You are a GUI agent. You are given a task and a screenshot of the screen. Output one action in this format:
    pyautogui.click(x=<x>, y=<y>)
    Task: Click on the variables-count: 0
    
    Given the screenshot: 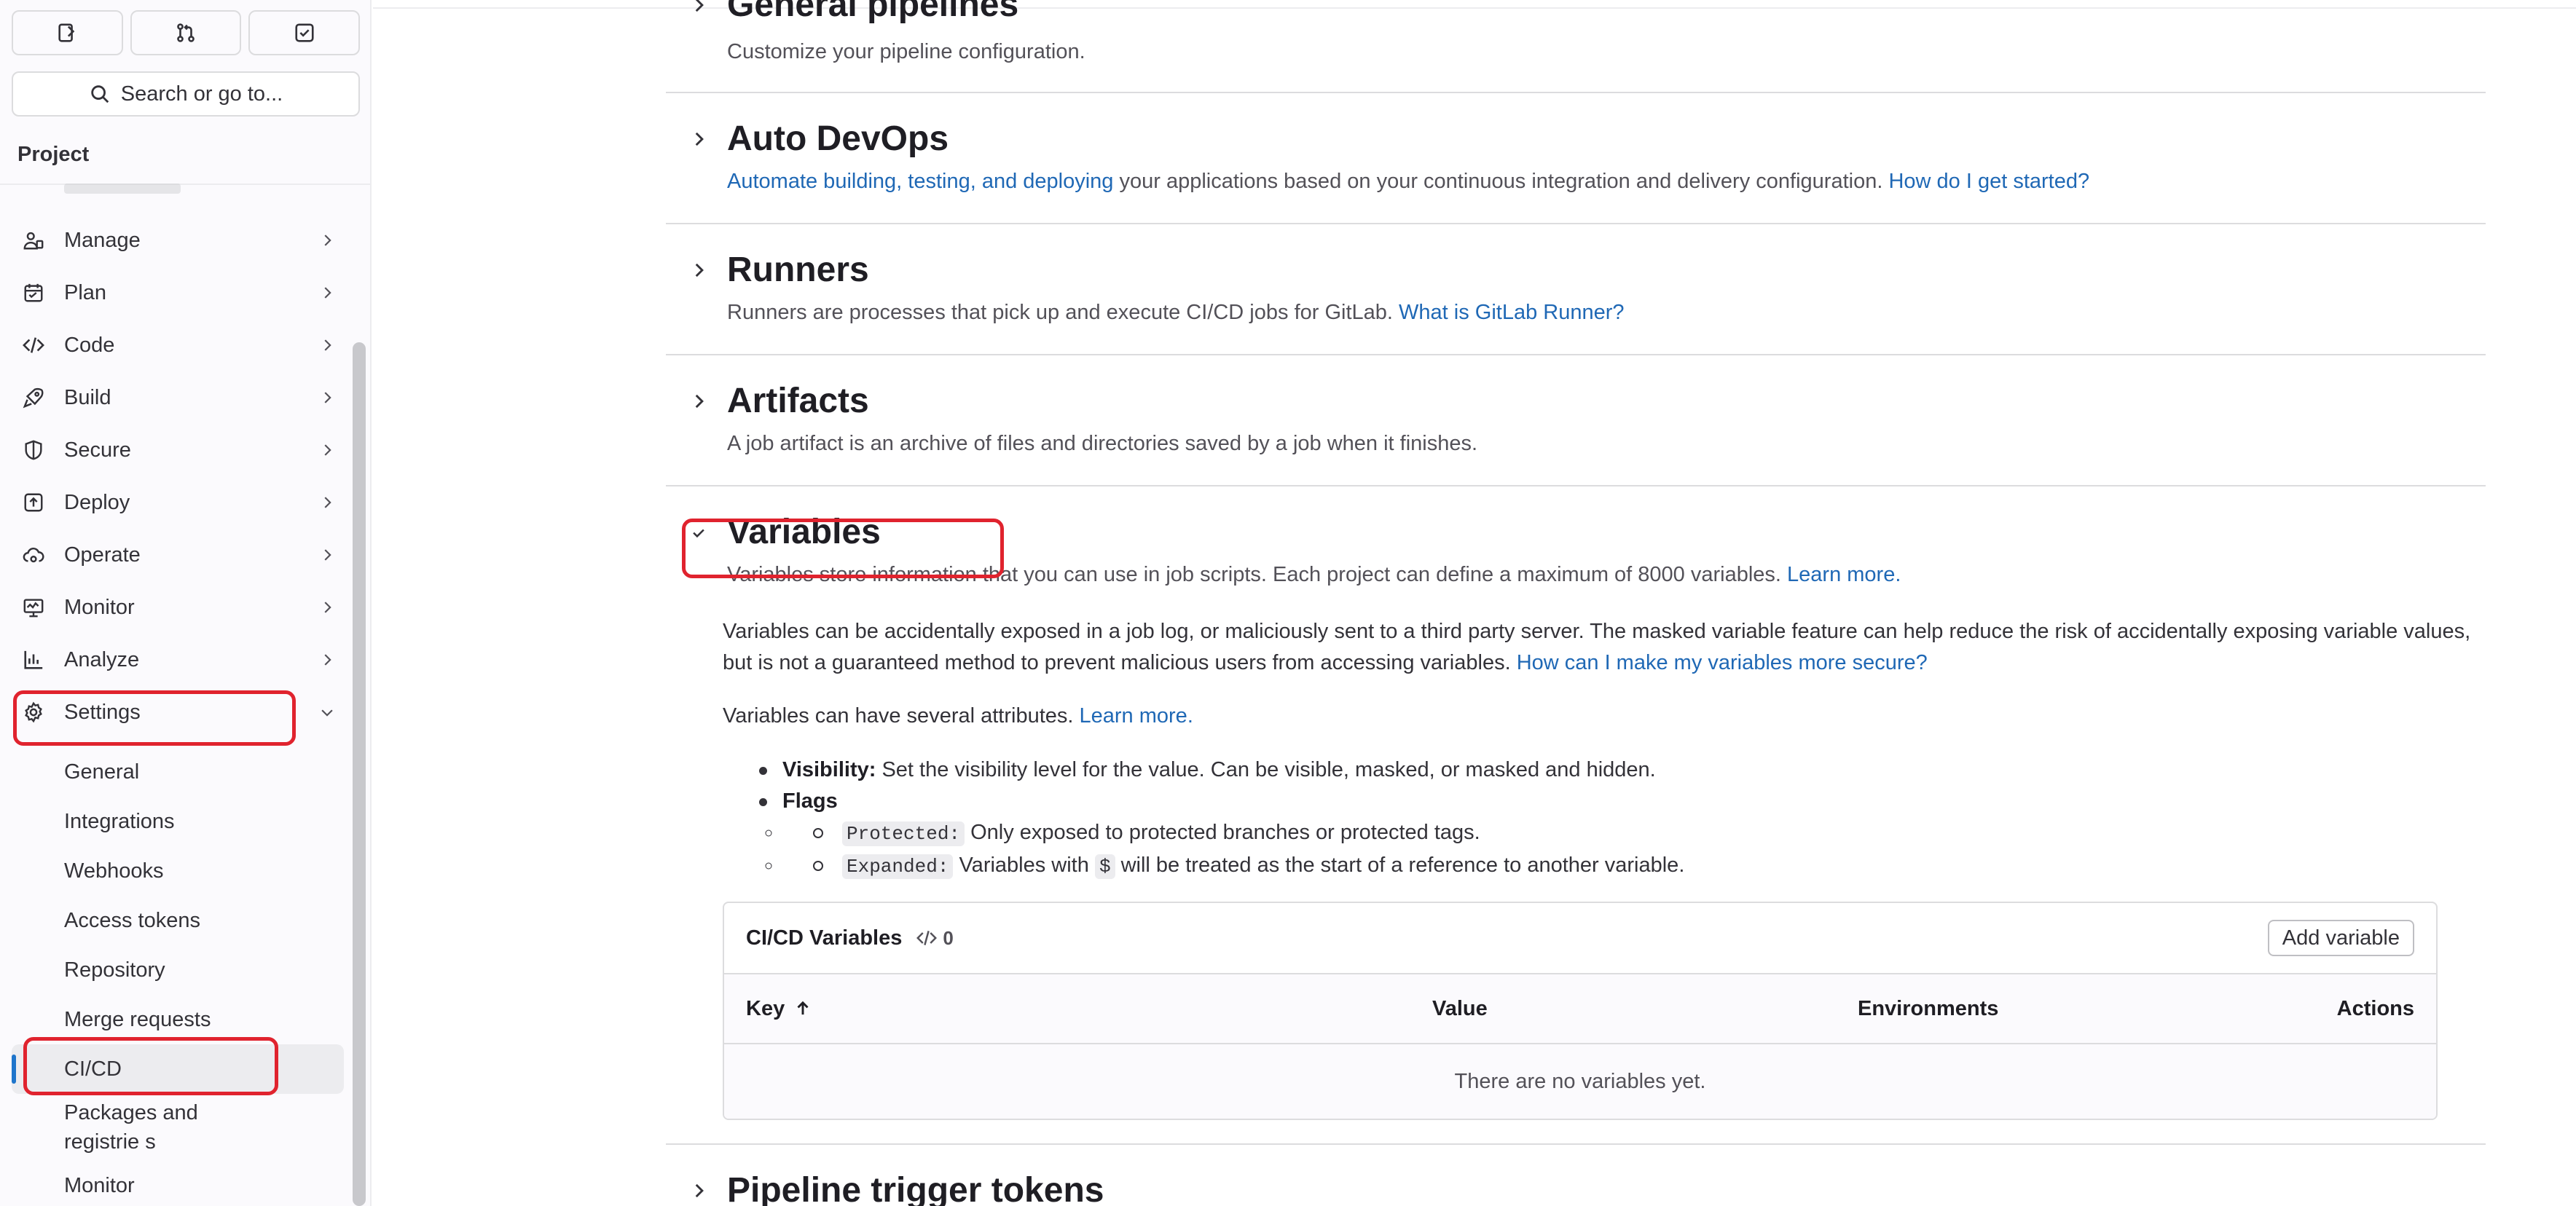 What is the action you would take?
    pyautogui.click(x=935, y=938)
    